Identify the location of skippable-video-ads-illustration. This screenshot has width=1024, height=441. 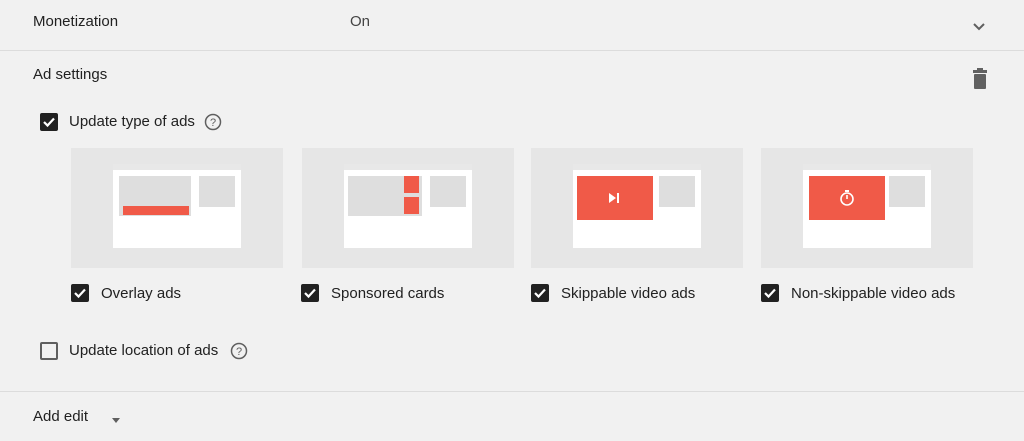
(637, 206).